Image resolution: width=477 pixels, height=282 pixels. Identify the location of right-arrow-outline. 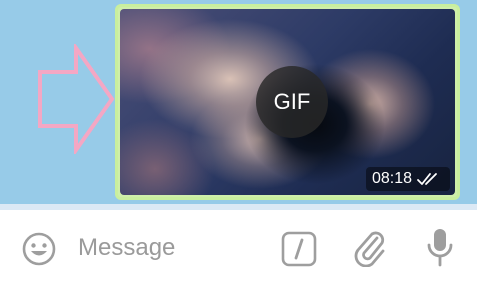
(76, 99).